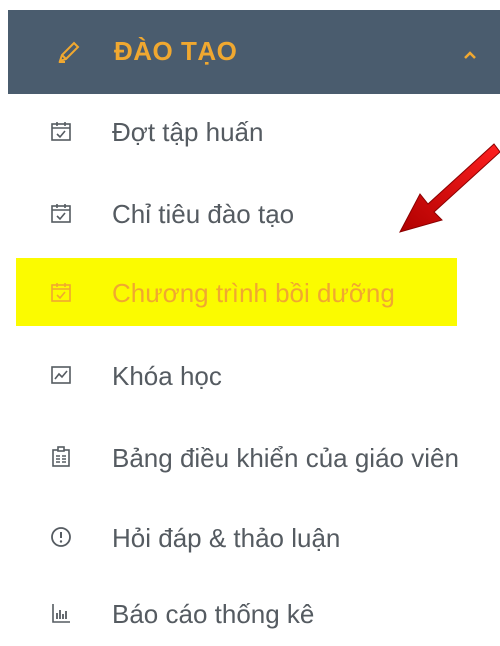 The image size is (500, 646). I want to click on menu-item-hoi-dap: Hỏi đáp & thảo luận, so click(250, 537).